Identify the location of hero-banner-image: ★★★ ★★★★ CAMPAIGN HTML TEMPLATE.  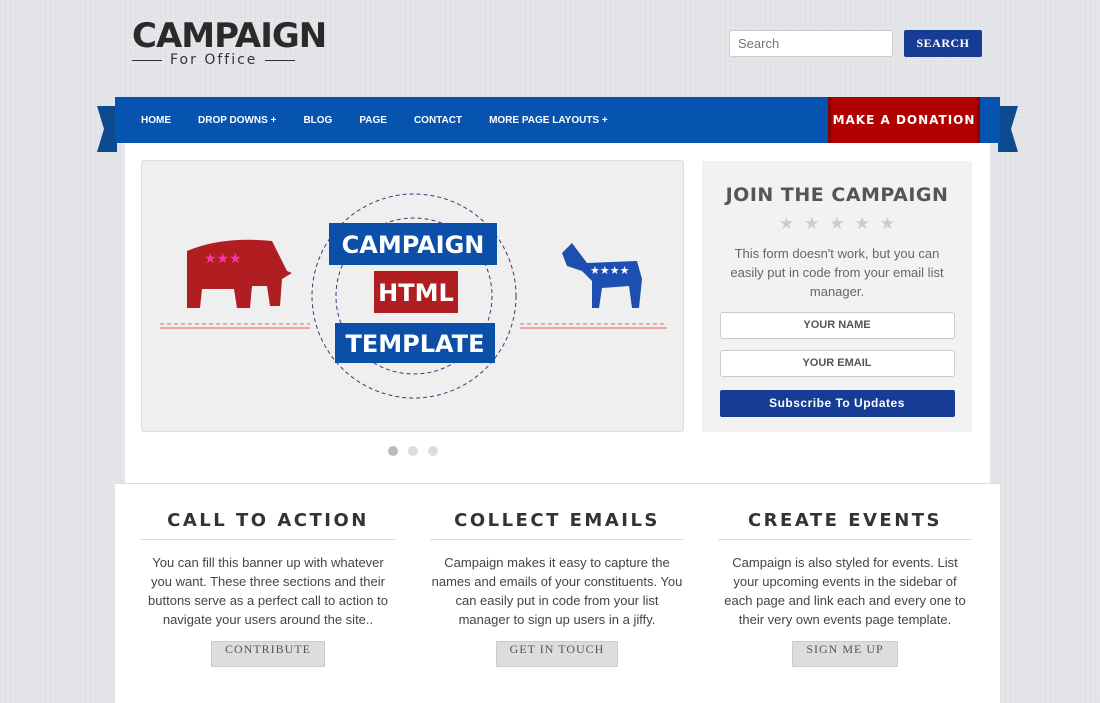
(413, 296).